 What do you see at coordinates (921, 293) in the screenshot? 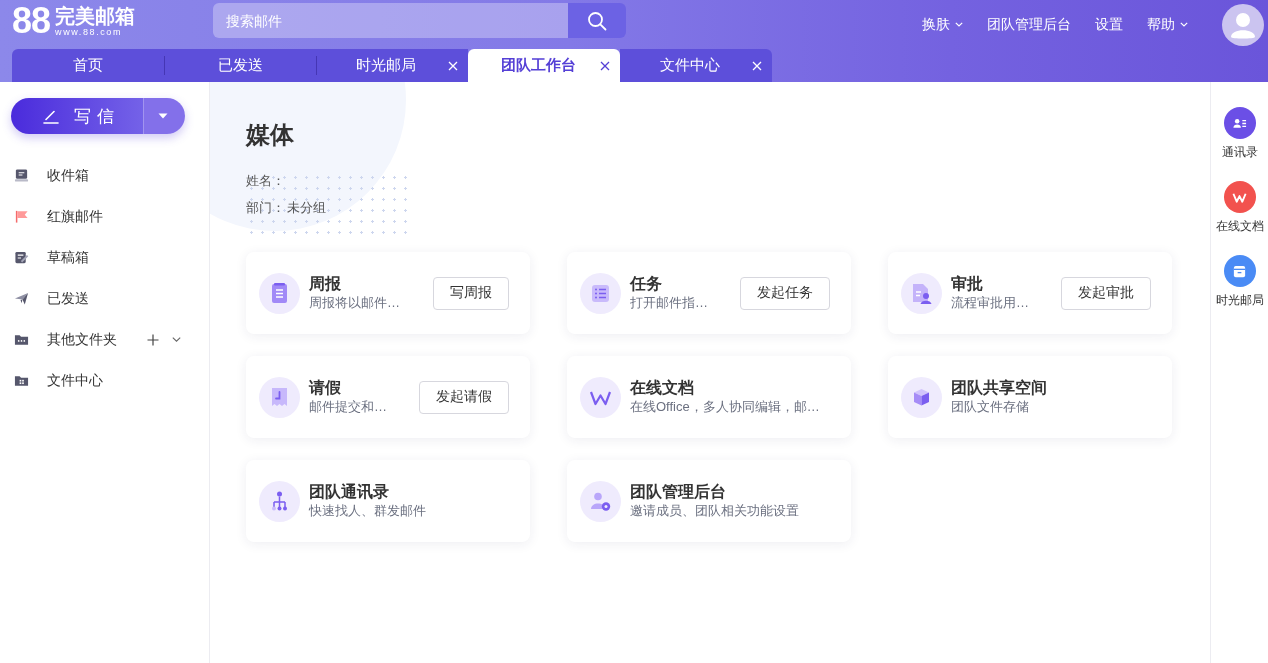
I see `document-user-icon` at bounding box center [921, 293].